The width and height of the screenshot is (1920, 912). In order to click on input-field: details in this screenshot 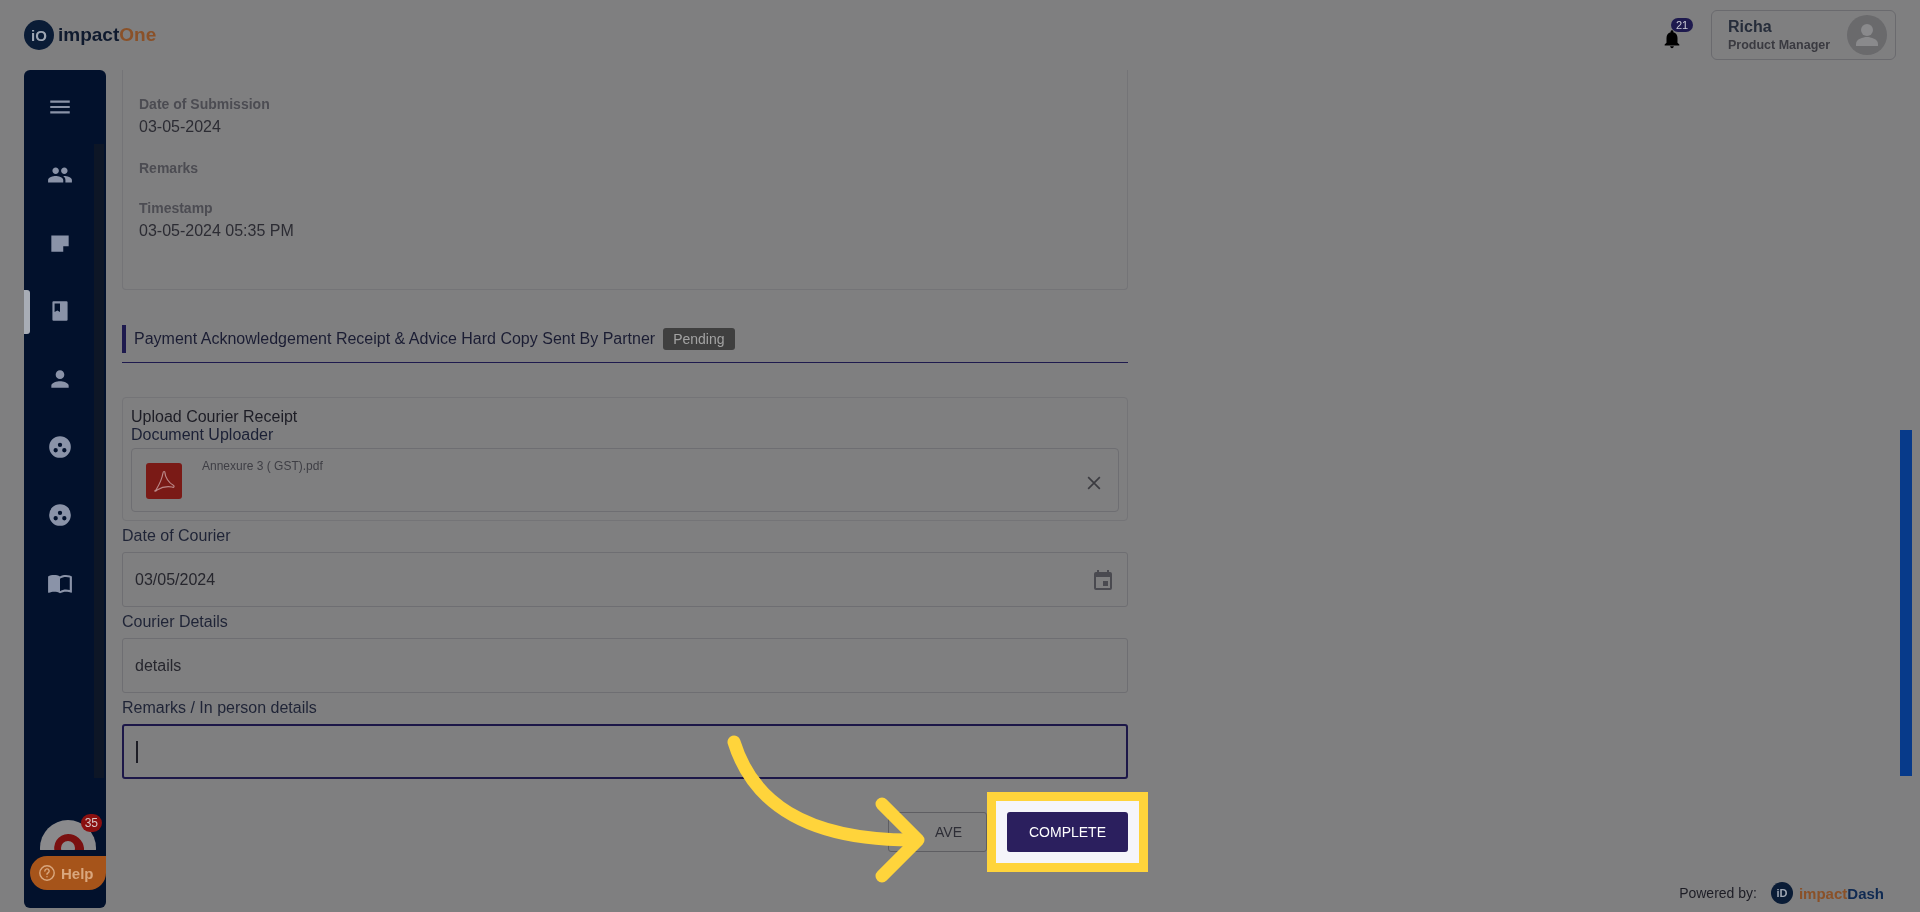, I will do `click(625, 665)`.